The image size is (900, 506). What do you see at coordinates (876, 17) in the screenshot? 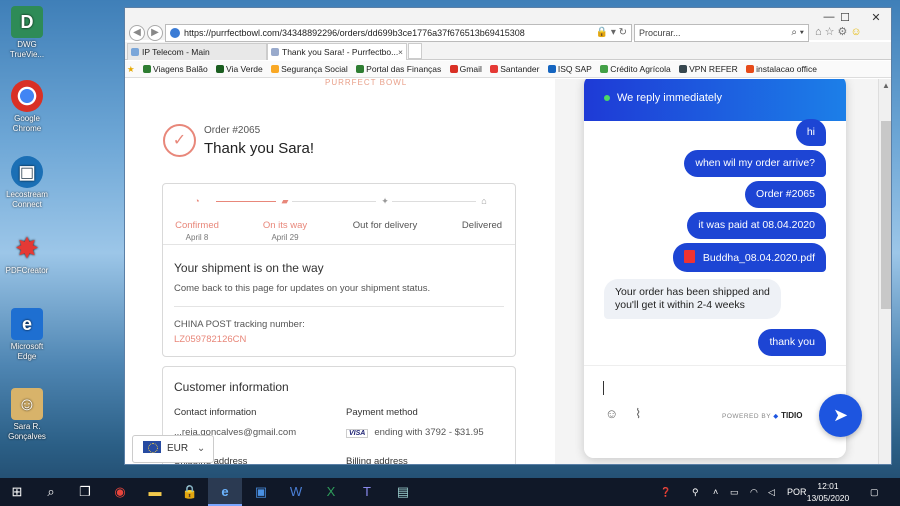
I see `close-button: ✕` at bounding box center [876, 17].